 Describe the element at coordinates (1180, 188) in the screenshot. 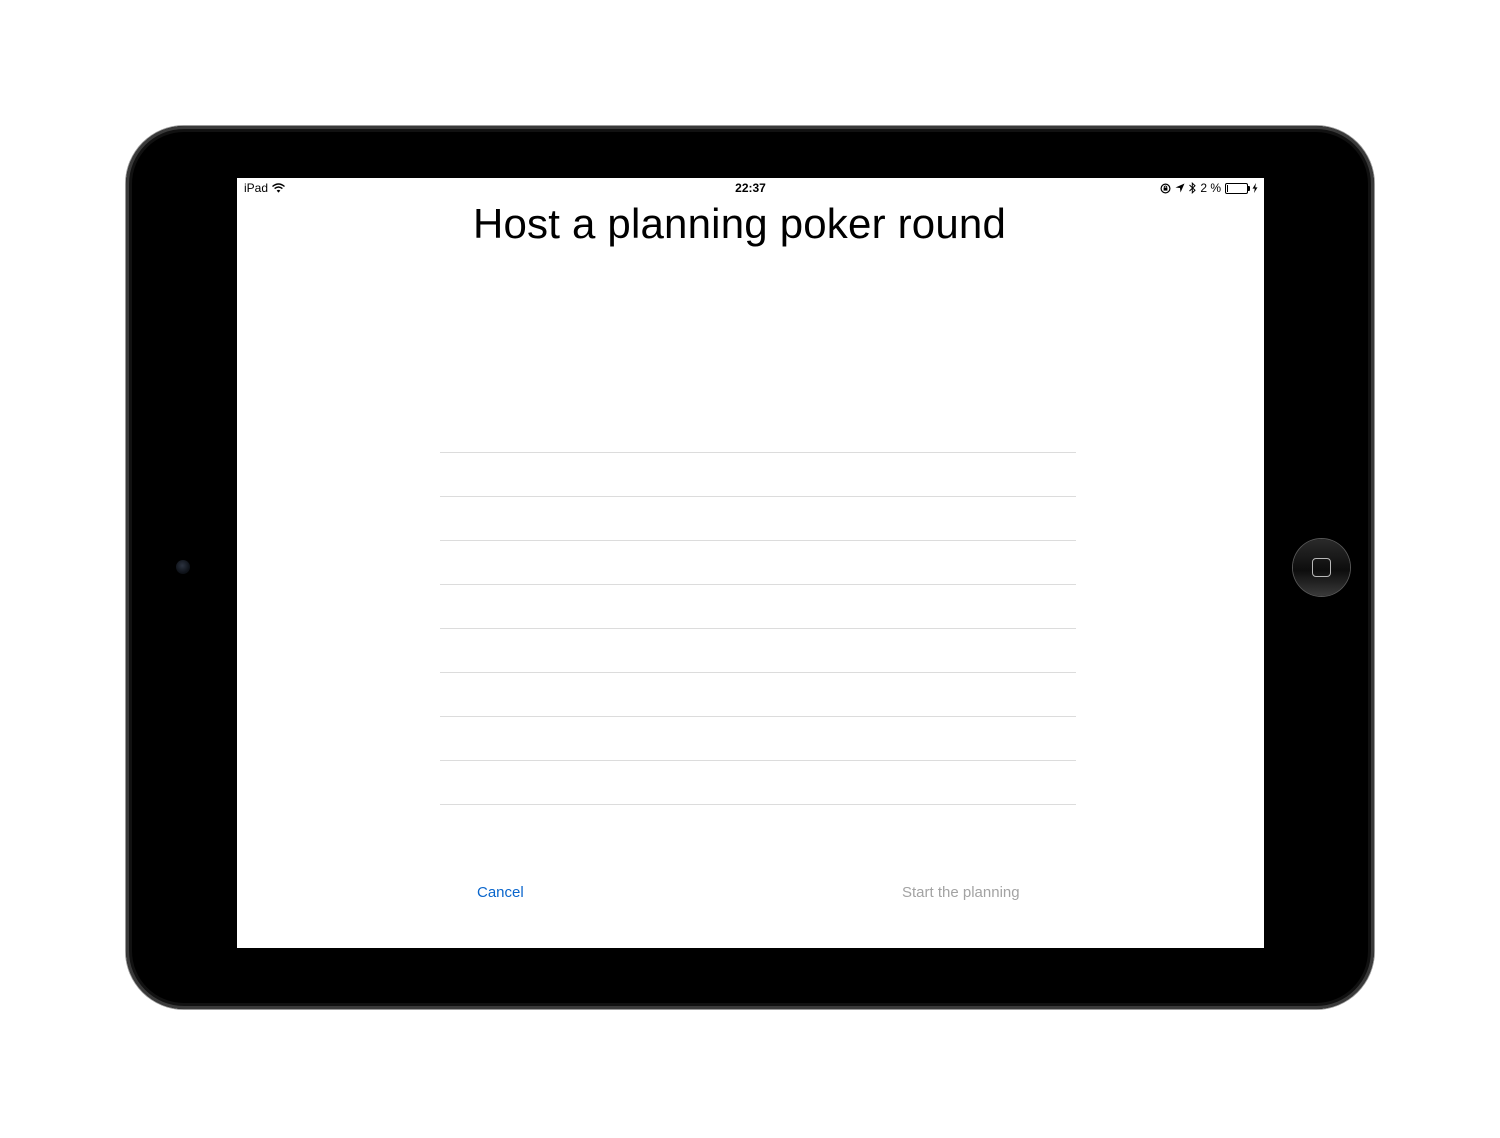

I see `location-arrow-icon` at that location.